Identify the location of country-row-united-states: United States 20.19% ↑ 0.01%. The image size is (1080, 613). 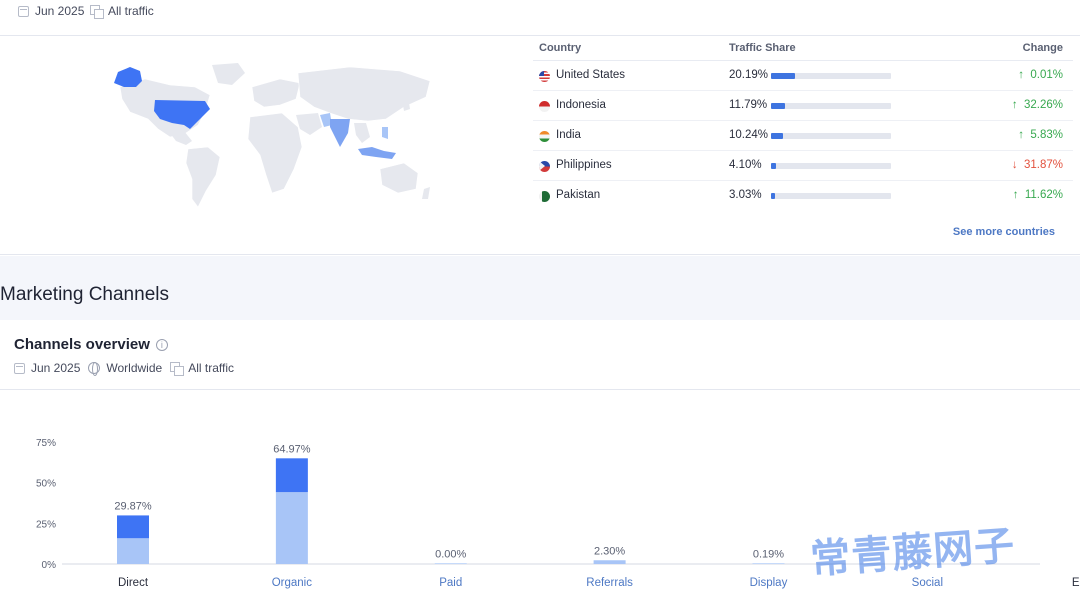
(803, 76).